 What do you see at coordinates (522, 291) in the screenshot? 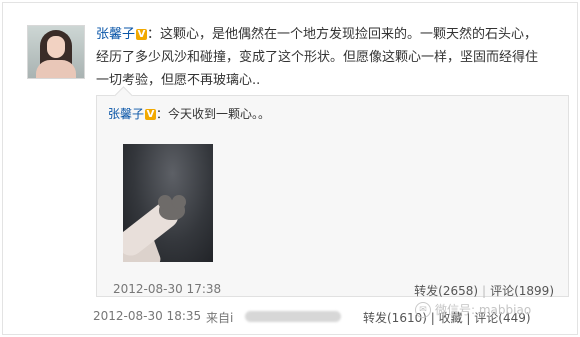
I see `repost-comment-link: 评论(1899)` at bounding box center [522, 291].